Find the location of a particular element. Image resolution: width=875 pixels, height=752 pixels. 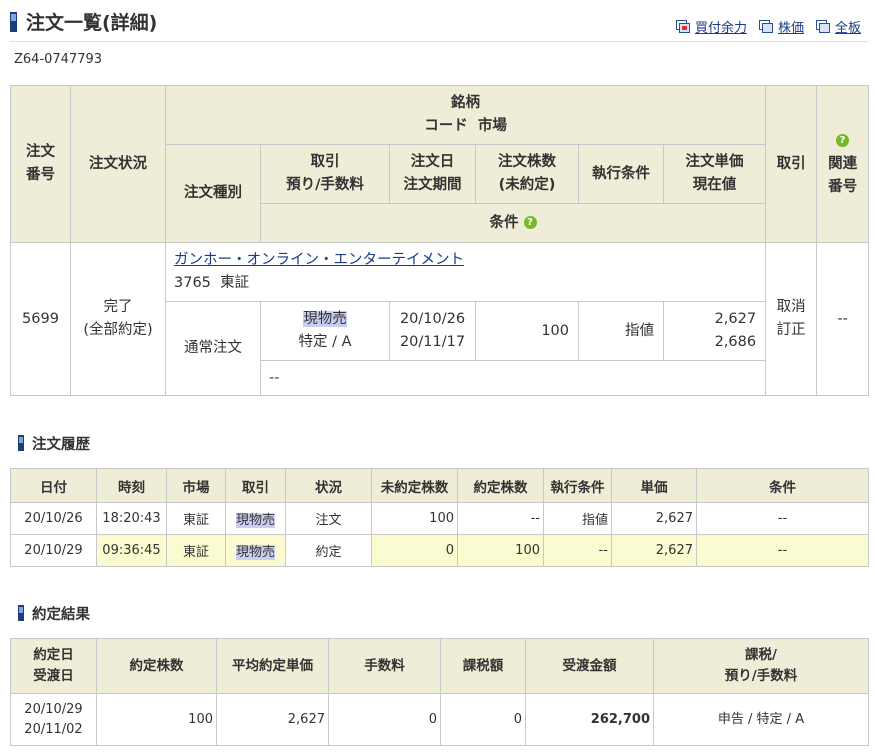

issue-code-market: 3765 東証 is located at coordinates (212, 283).